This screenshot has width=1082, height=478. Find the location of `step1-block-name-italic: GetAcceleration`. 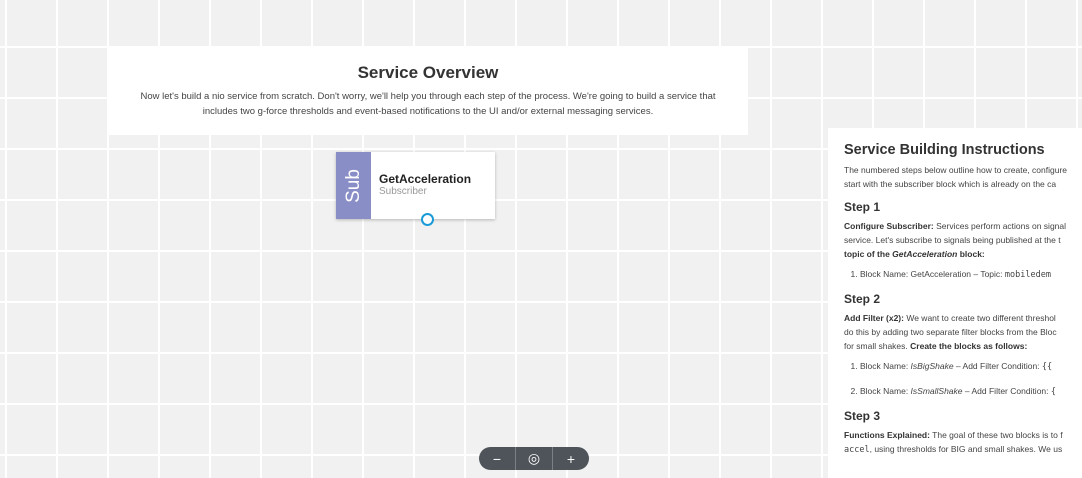

step1-block-name-italic: GetAcceleration is located at coordinates (925, 254).